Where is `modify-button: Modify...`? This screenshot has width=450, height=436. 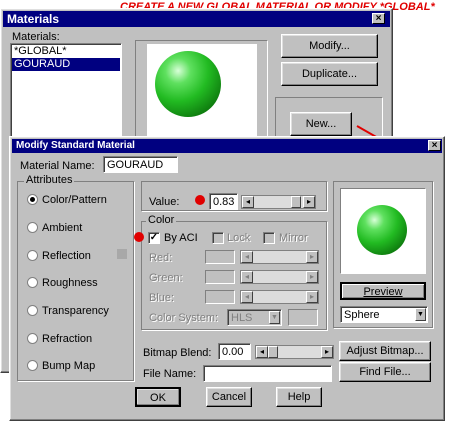 modify-button: Modify... is located at coordinates (329, 46).